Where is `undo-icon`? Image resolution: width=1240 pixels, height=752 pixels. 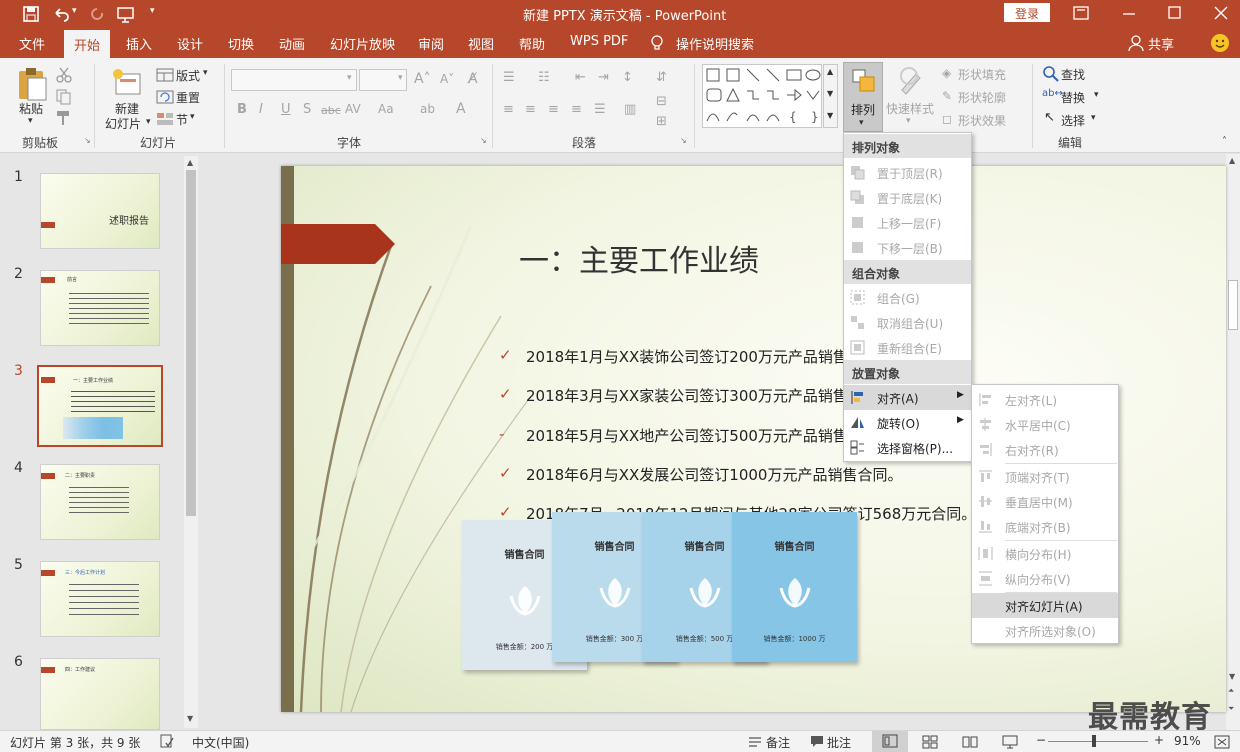 undo-icon is located at coordinates (61, 14).